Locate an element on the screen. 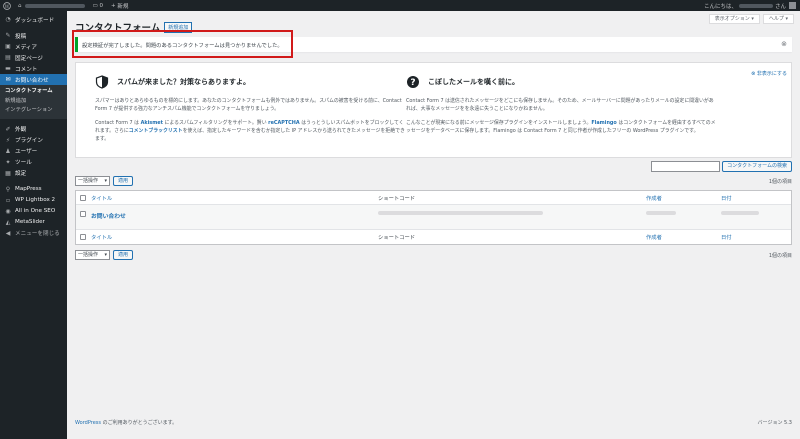  screen-meta-links: 表示オプション ▾ ヘルプ ▾ is located at coordinates (751, 19).